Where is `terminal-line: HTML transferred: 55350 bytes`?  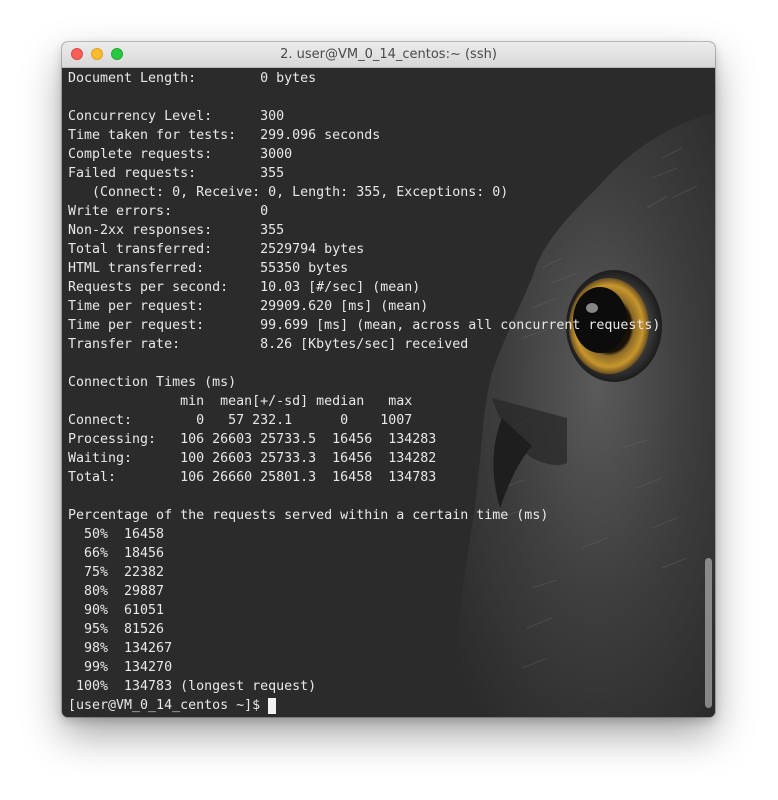 terminal-line: HTML transferred: 55350 bytes is located at coordinates (208, 268).